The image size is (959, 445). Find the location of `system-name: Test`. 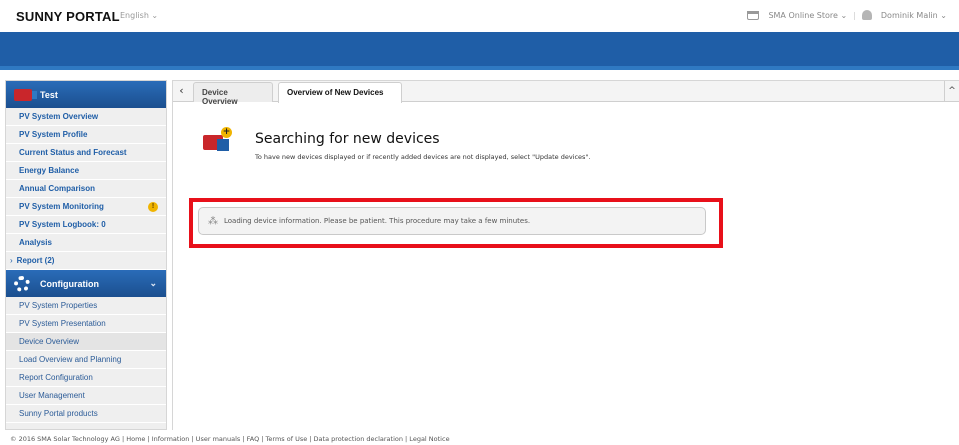

system-name: Test is located at coordinates (49, 94).